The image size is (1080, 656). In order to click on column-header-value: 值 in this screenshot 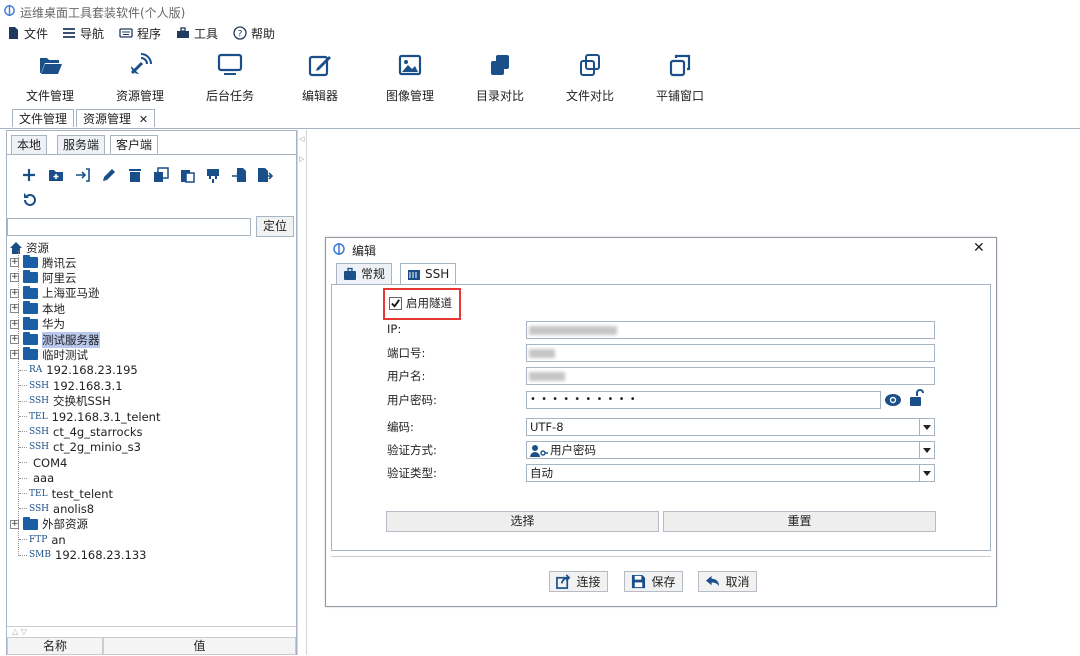, I will do `click(199, 646)`.